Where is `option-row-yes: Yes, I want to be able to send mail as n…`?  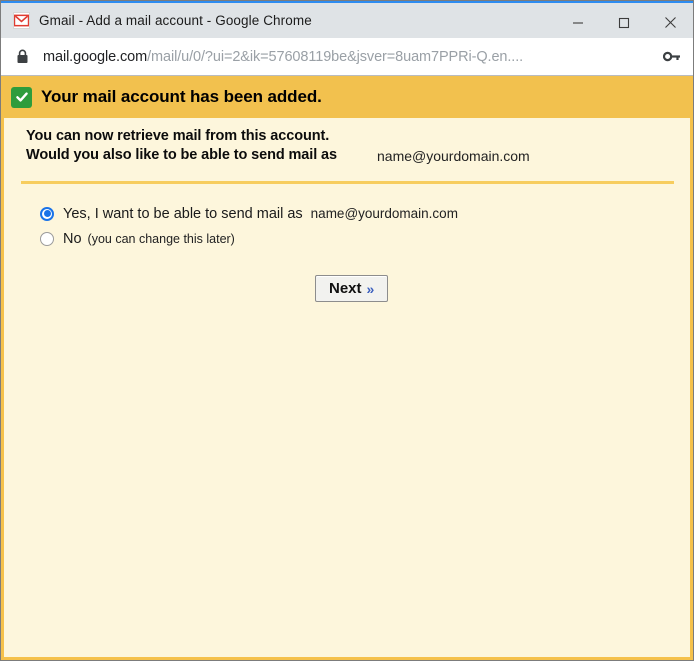 option-row-yes: Yes, I want to be able to send mail as n… is located at coordinates (365, 213).